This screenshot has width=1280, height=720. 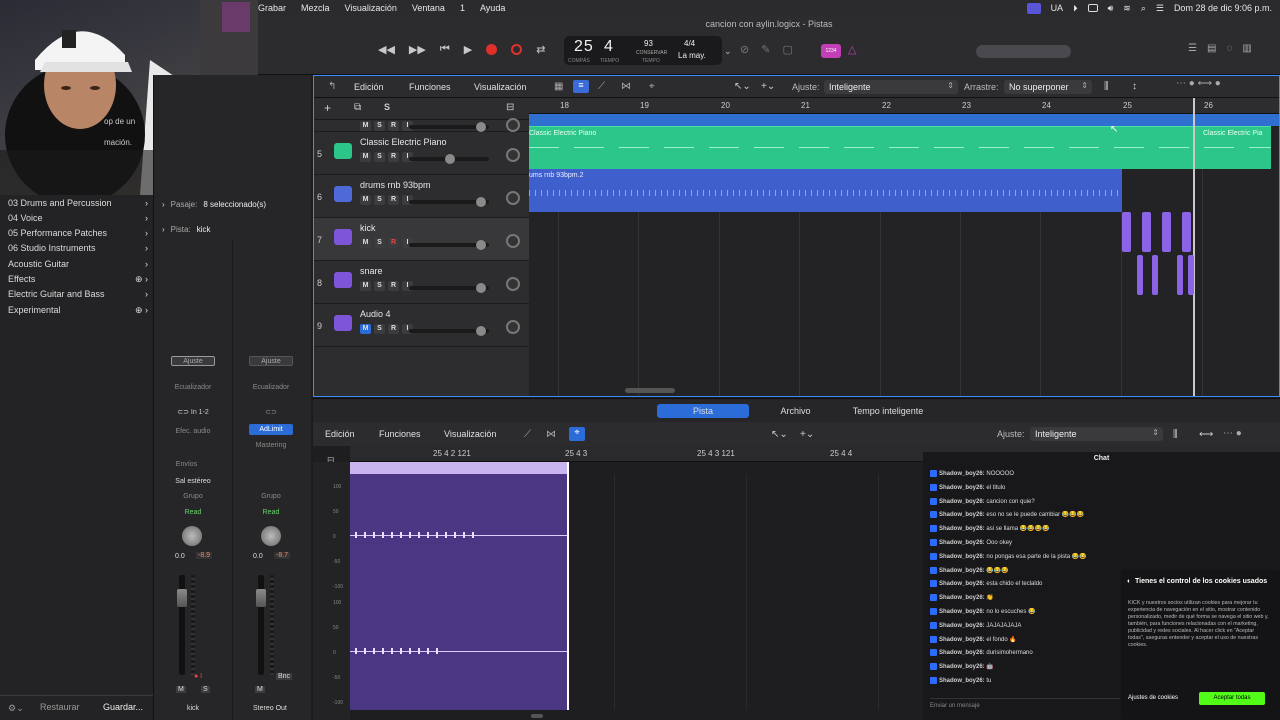 What do you see at coordinates (459, 468) in the screenshot?
I see `editor-region-header` at bounding box center [459, 468].